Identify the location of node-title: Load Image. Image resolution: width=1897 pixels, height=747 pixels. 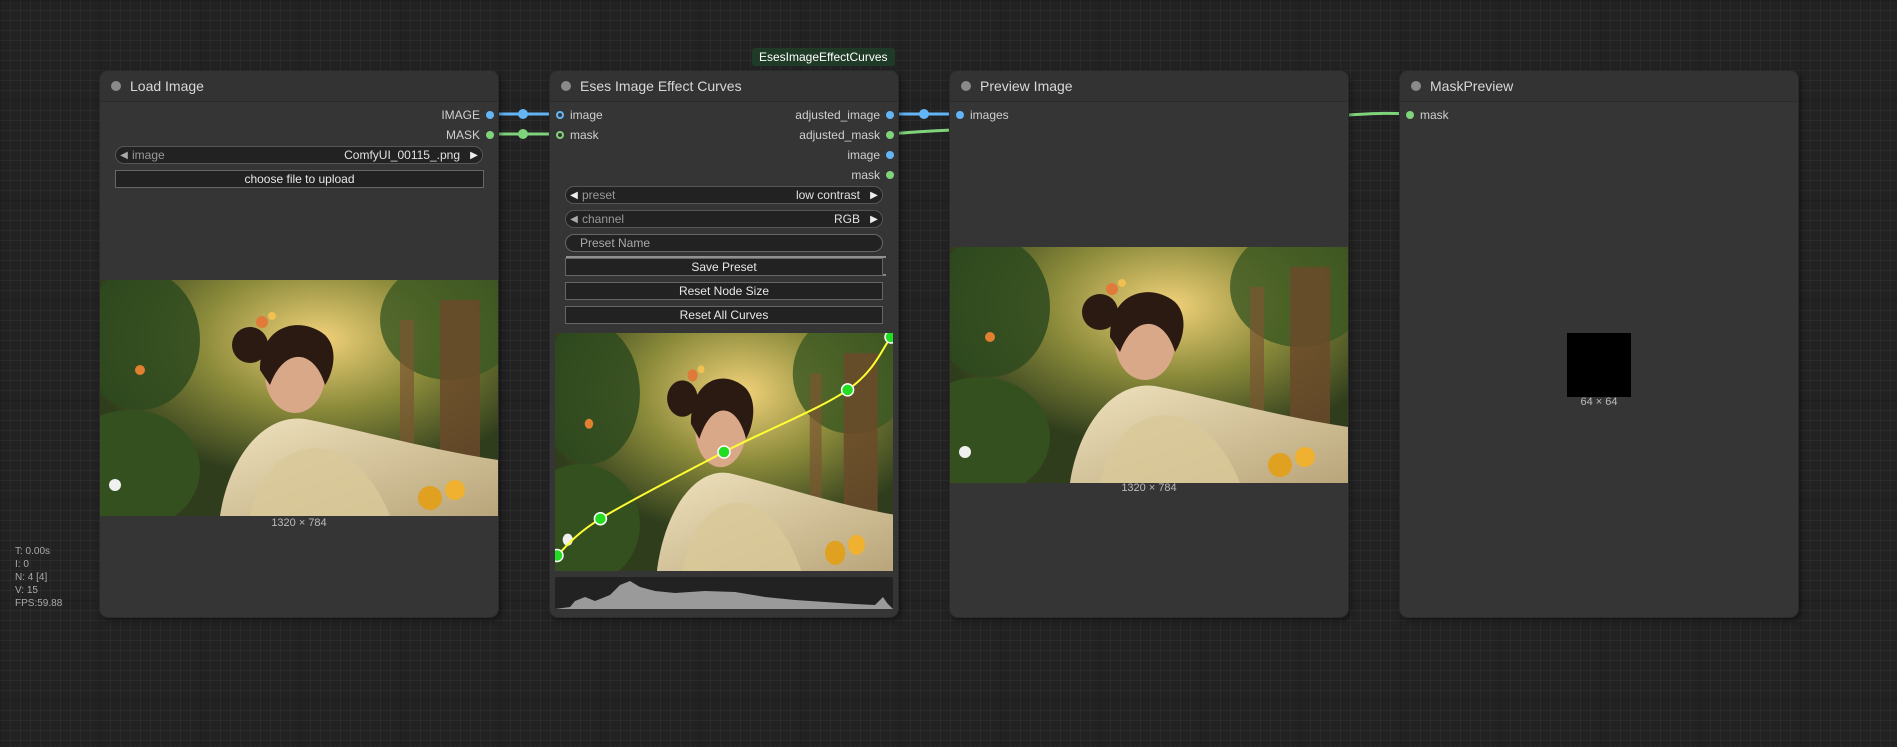
(167, 86).